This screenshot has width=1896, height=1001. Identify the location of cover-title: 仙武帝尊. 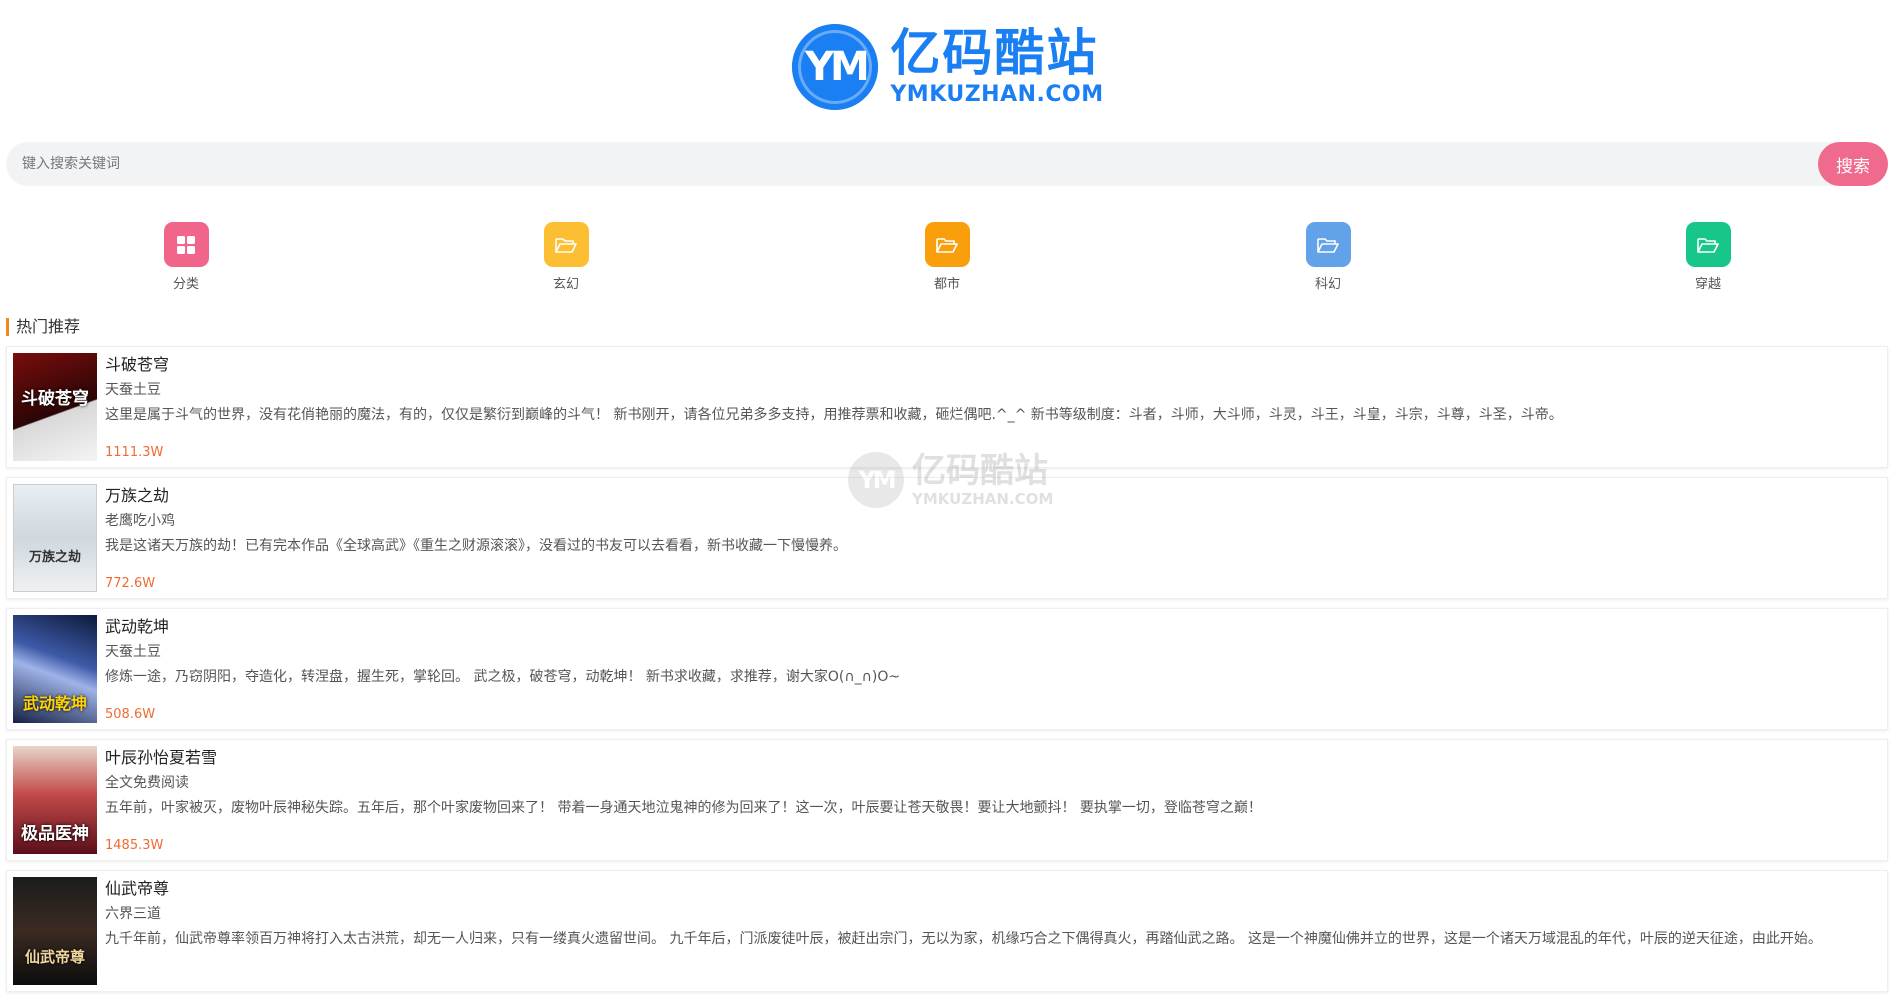
(54, 956).